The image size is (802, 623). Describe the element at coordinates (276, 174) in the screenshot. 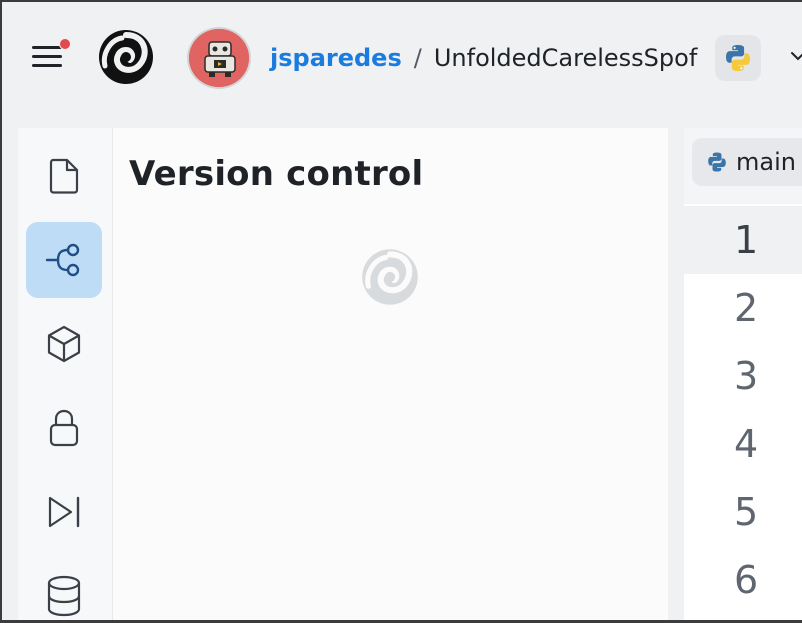

I see `panel-title: Version control` at that location.